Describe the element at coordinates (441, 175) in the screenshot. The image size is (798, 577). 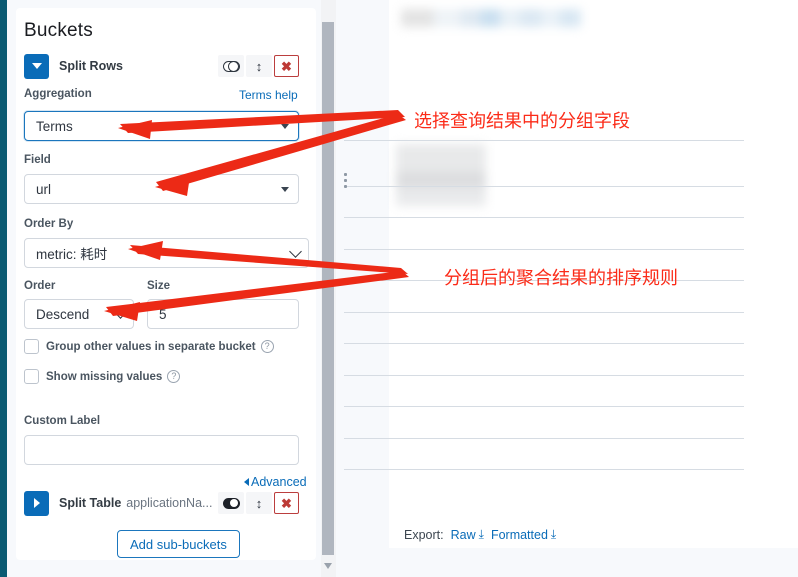
I see `redacted-content-block` at that location.